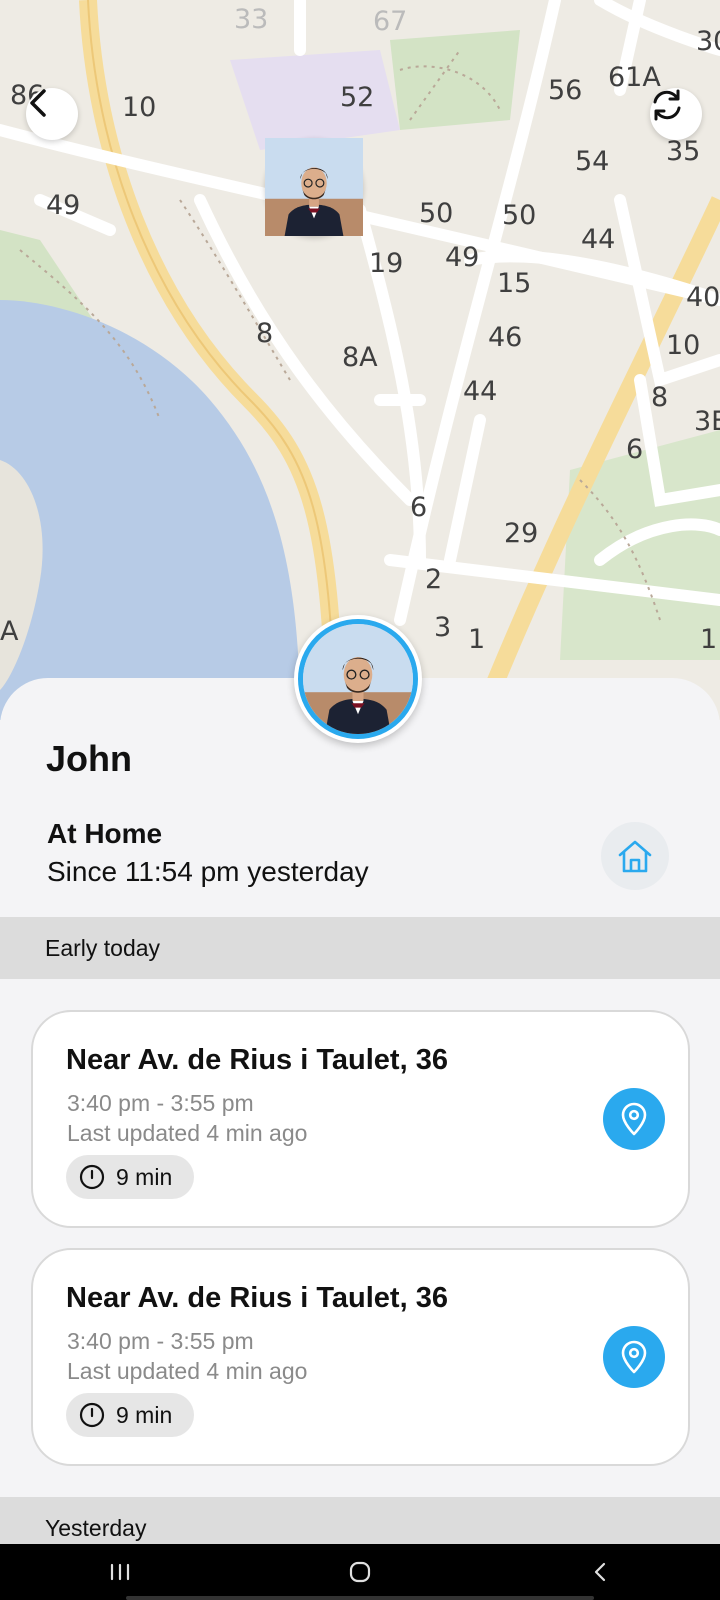  I want to click on home-nav-button, so click(360, 1572).